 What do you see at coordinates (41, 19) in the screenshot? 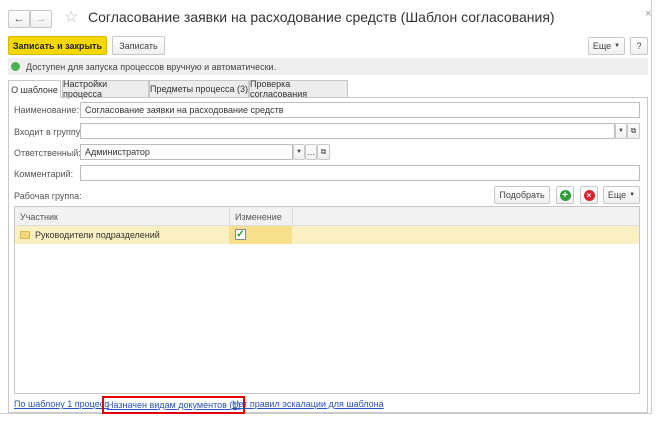
I see `forward-button: →` at bounding box center [41, 19].